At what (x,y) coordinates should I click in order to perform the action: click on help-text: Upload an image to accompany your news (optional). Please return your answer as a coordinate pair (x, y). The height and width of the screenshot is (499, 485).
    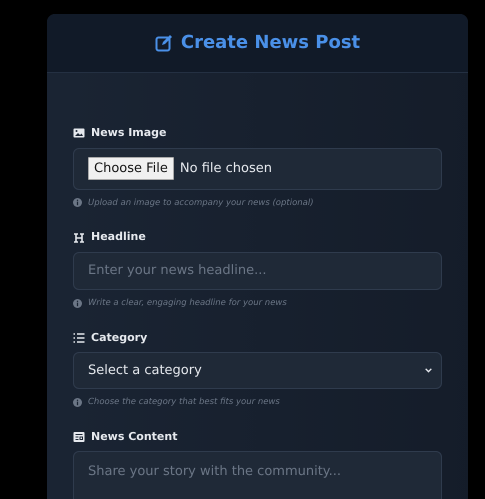
    Looking at the image, I should click on (201, 203).